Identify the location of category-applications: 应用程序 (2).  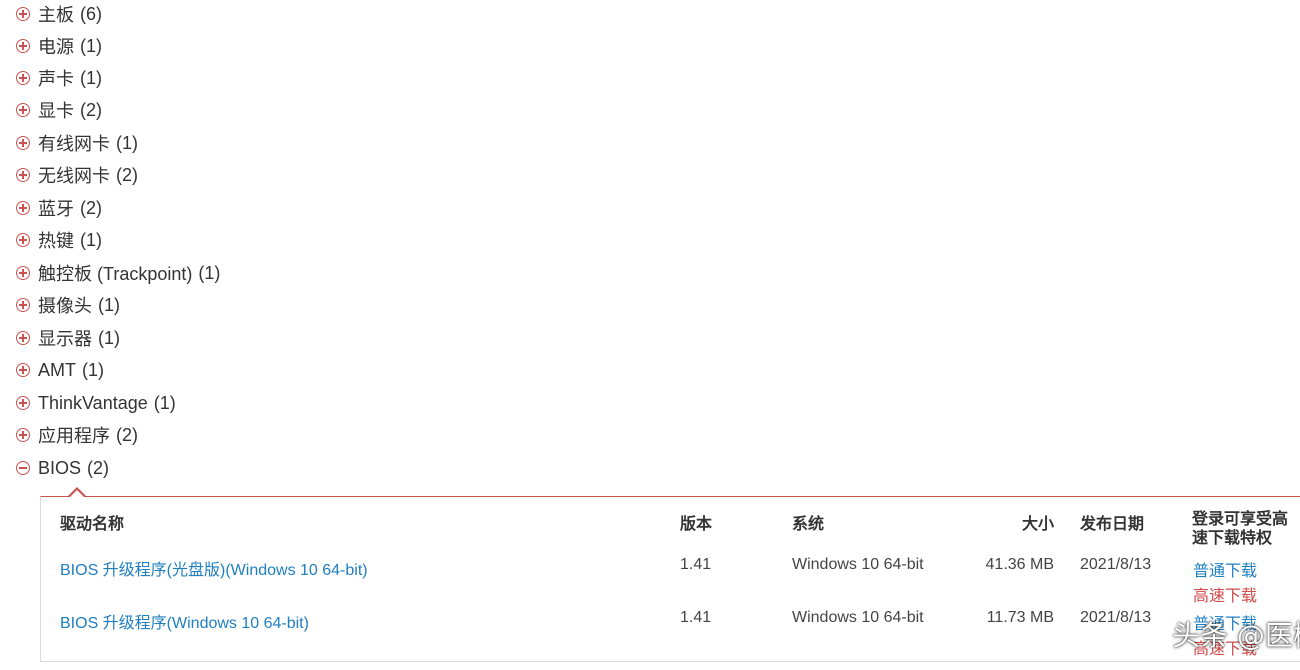
(77, 435).